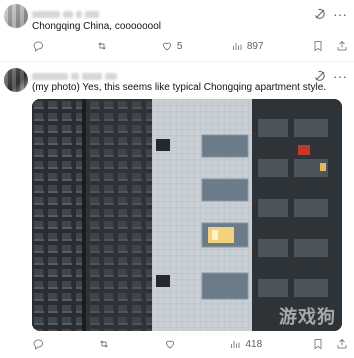 The width and height of the screenshot is (354, 358). I want to click on watermark-logo: 游戏狗, so click(307, 317).